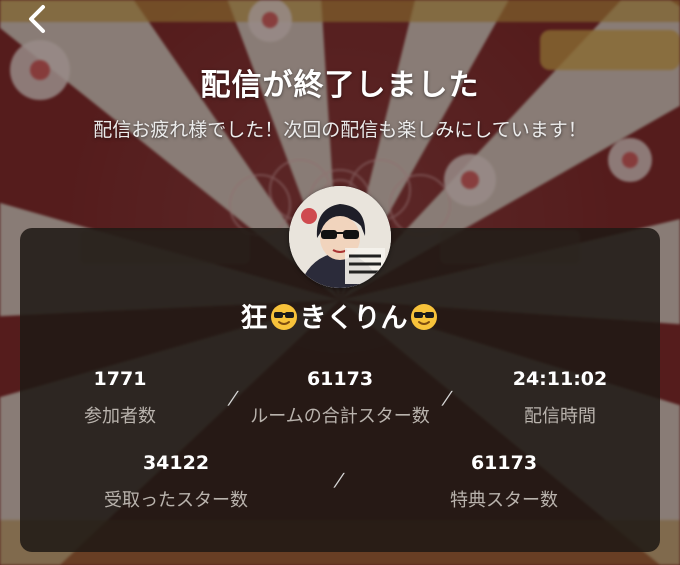  What do you see at coordinates (120, 398) in the screenshot?
I see `stat-participants: 1771 参加者数` at bounding box center [120, 398].